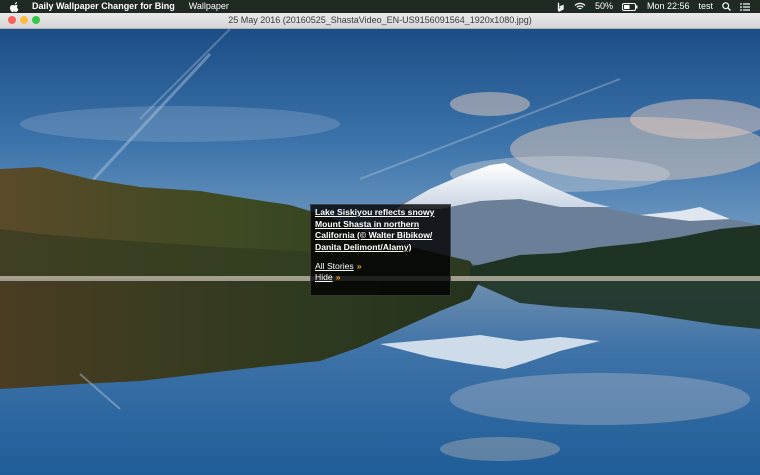 This screenshot has height=475, width=760. What do you see at coordinates (580, 6) in the screenshot?
I see `wifi-icon` at bounding box center [580, 6].